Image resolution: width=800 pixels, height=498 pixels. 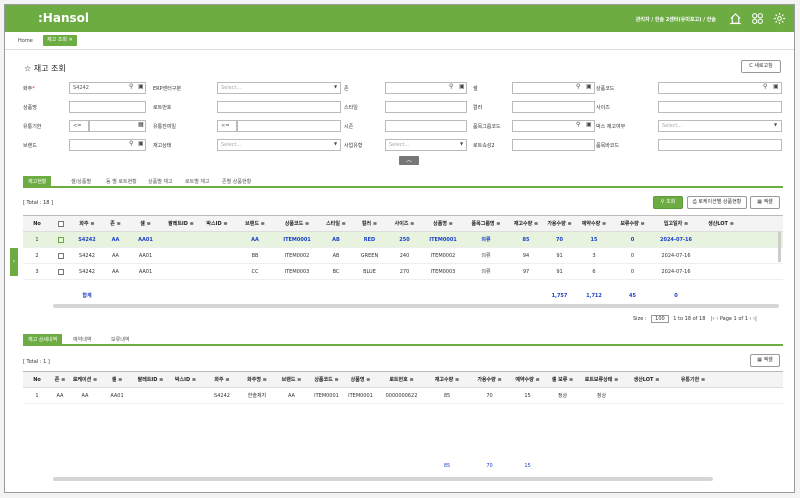 What do you see at coordinates (37, 182) in the screenshot?
I see `tab-stock-status: 재고현황` at bounding box center [37, 182].